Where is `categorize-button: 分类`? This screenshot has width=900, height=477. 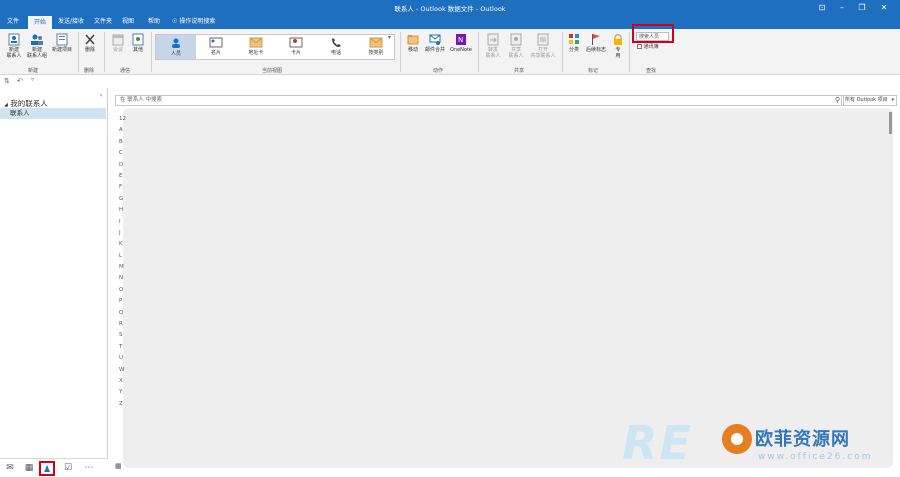 categorize-button: 分类 is located at coordinates (574, 43).